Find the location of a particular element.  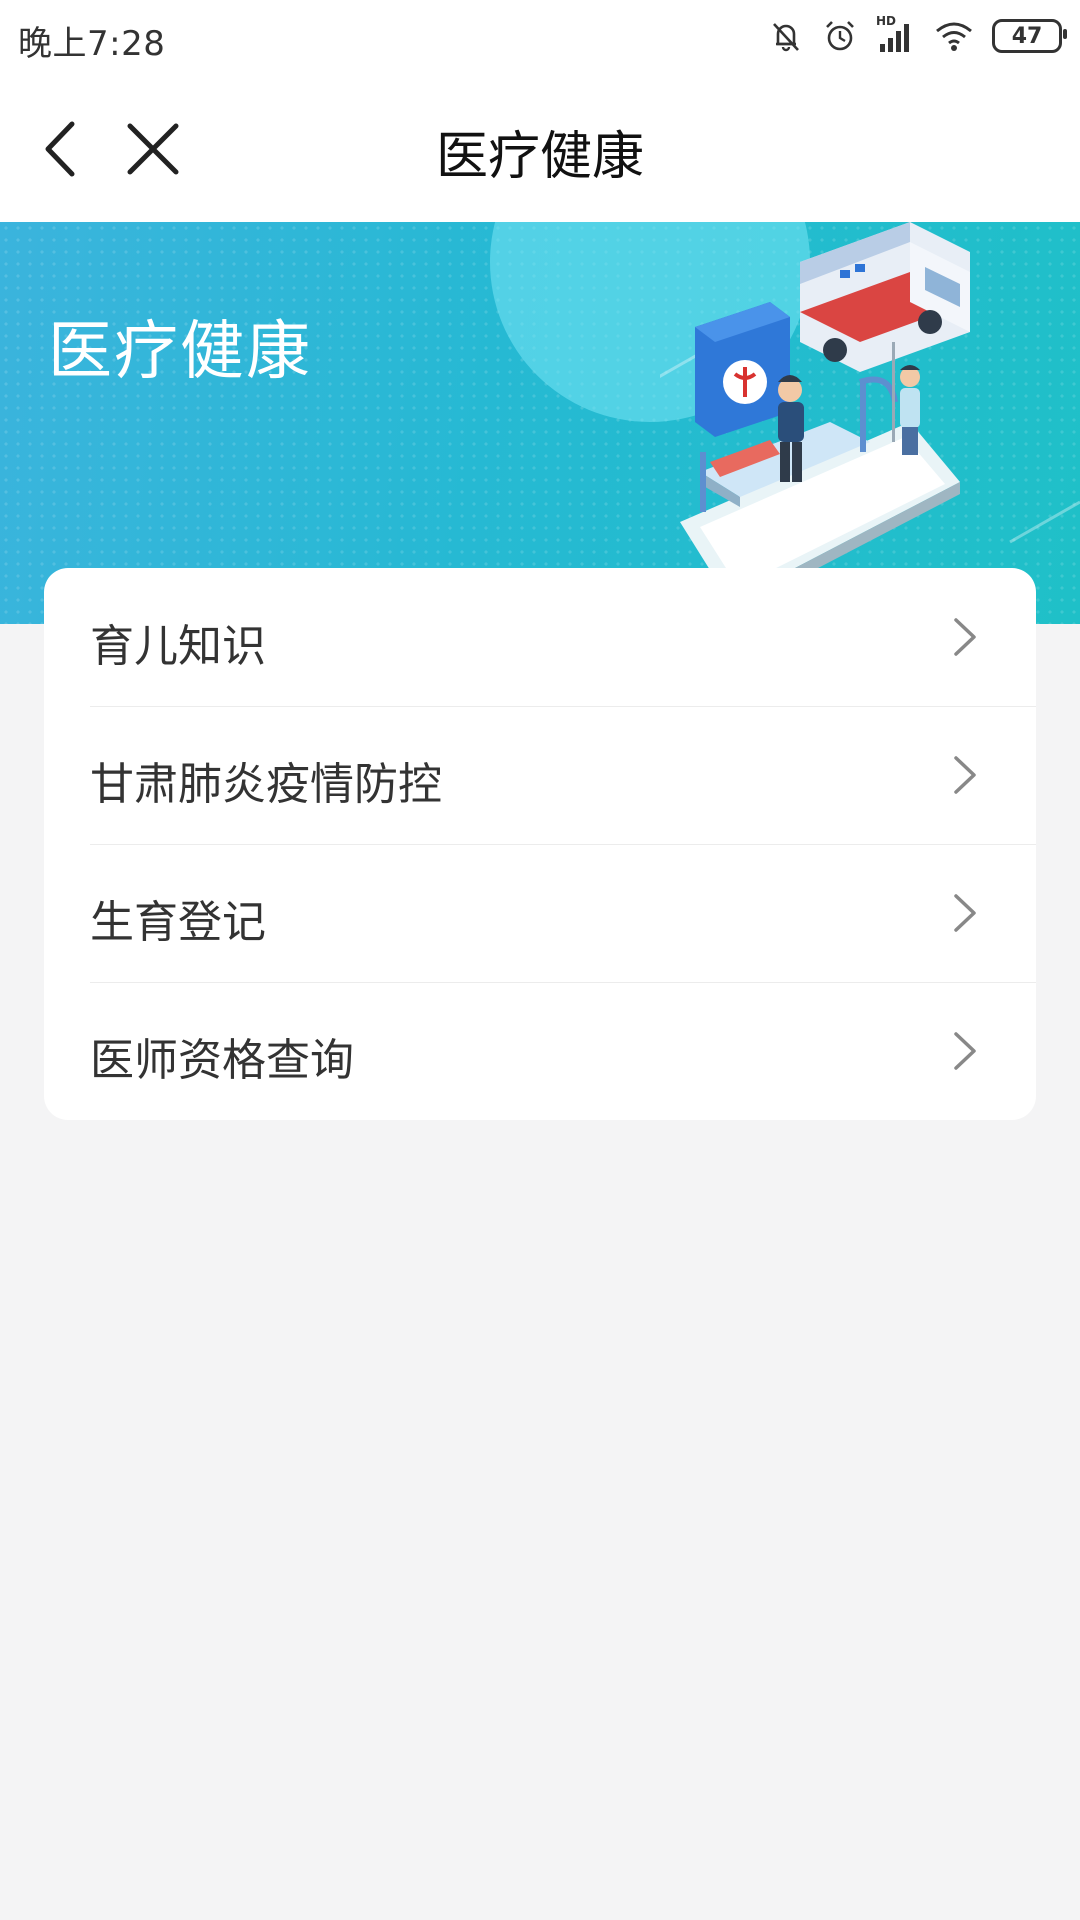

status-icons: HD 47 is located at coordinates (917, 36).